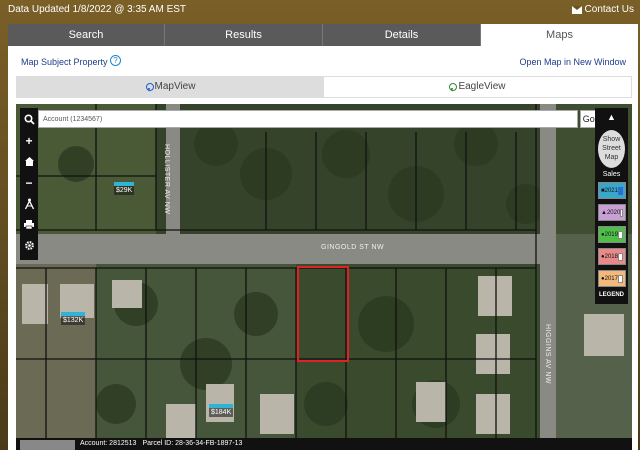 The image size is (640, 450). I want to click on tab-search: Search, so click(86, 35).